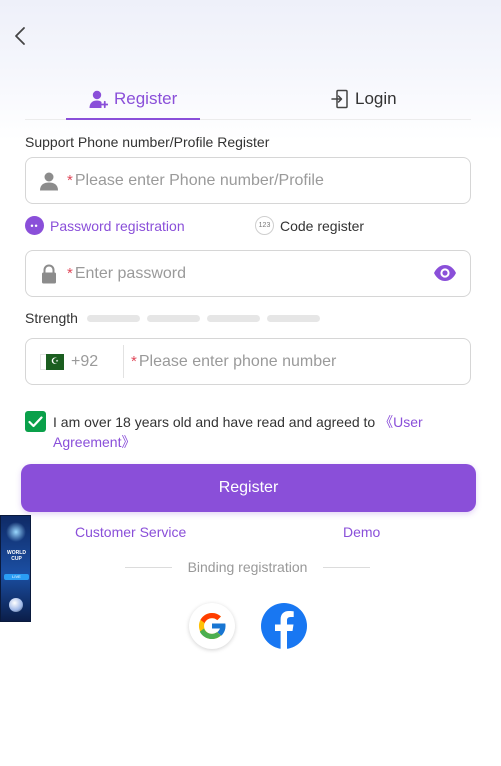  I want to click on tab-register: Register, so click(132, 99).